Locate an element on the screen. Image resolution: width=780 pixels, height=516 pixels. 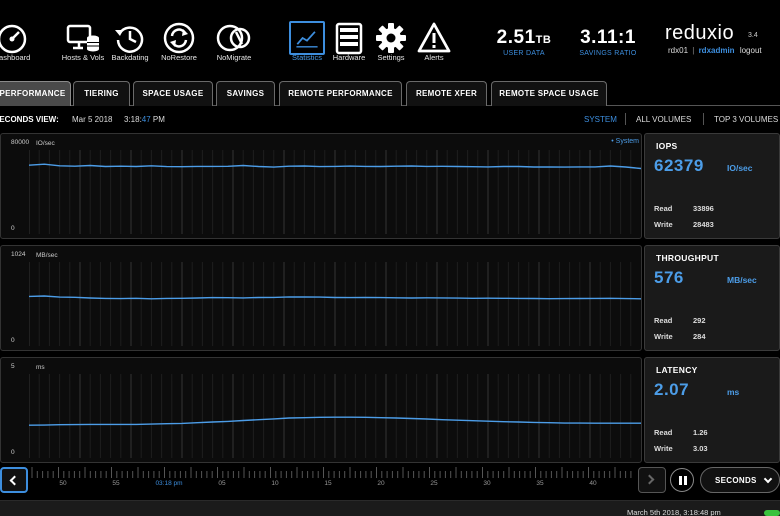
migrate-icon is located at coordinates (233, 38).